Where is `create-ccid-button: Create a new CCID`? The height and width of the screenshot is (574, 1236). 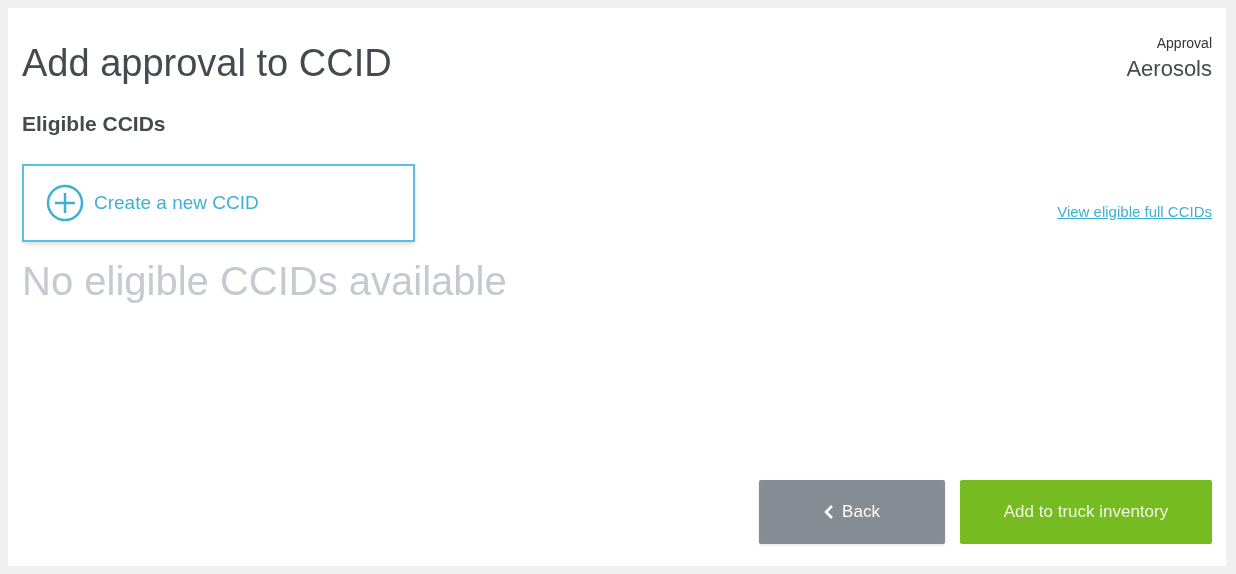 create-ccid-button: Create a new CCID is located at coordinates (218, 203).